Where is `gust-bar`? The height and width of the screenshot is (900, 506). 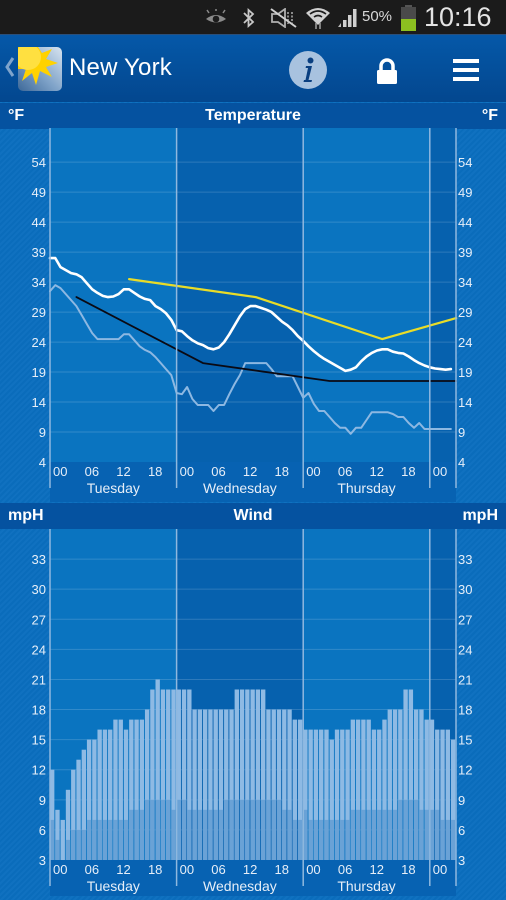
gust-bar is located at coordinates (62, 839).